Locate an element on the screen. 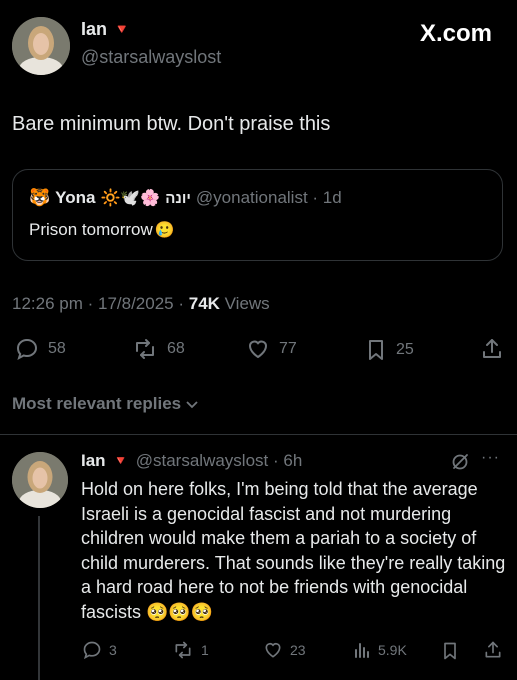  bookmark-button: 25 is located at coordinates (389, 350).